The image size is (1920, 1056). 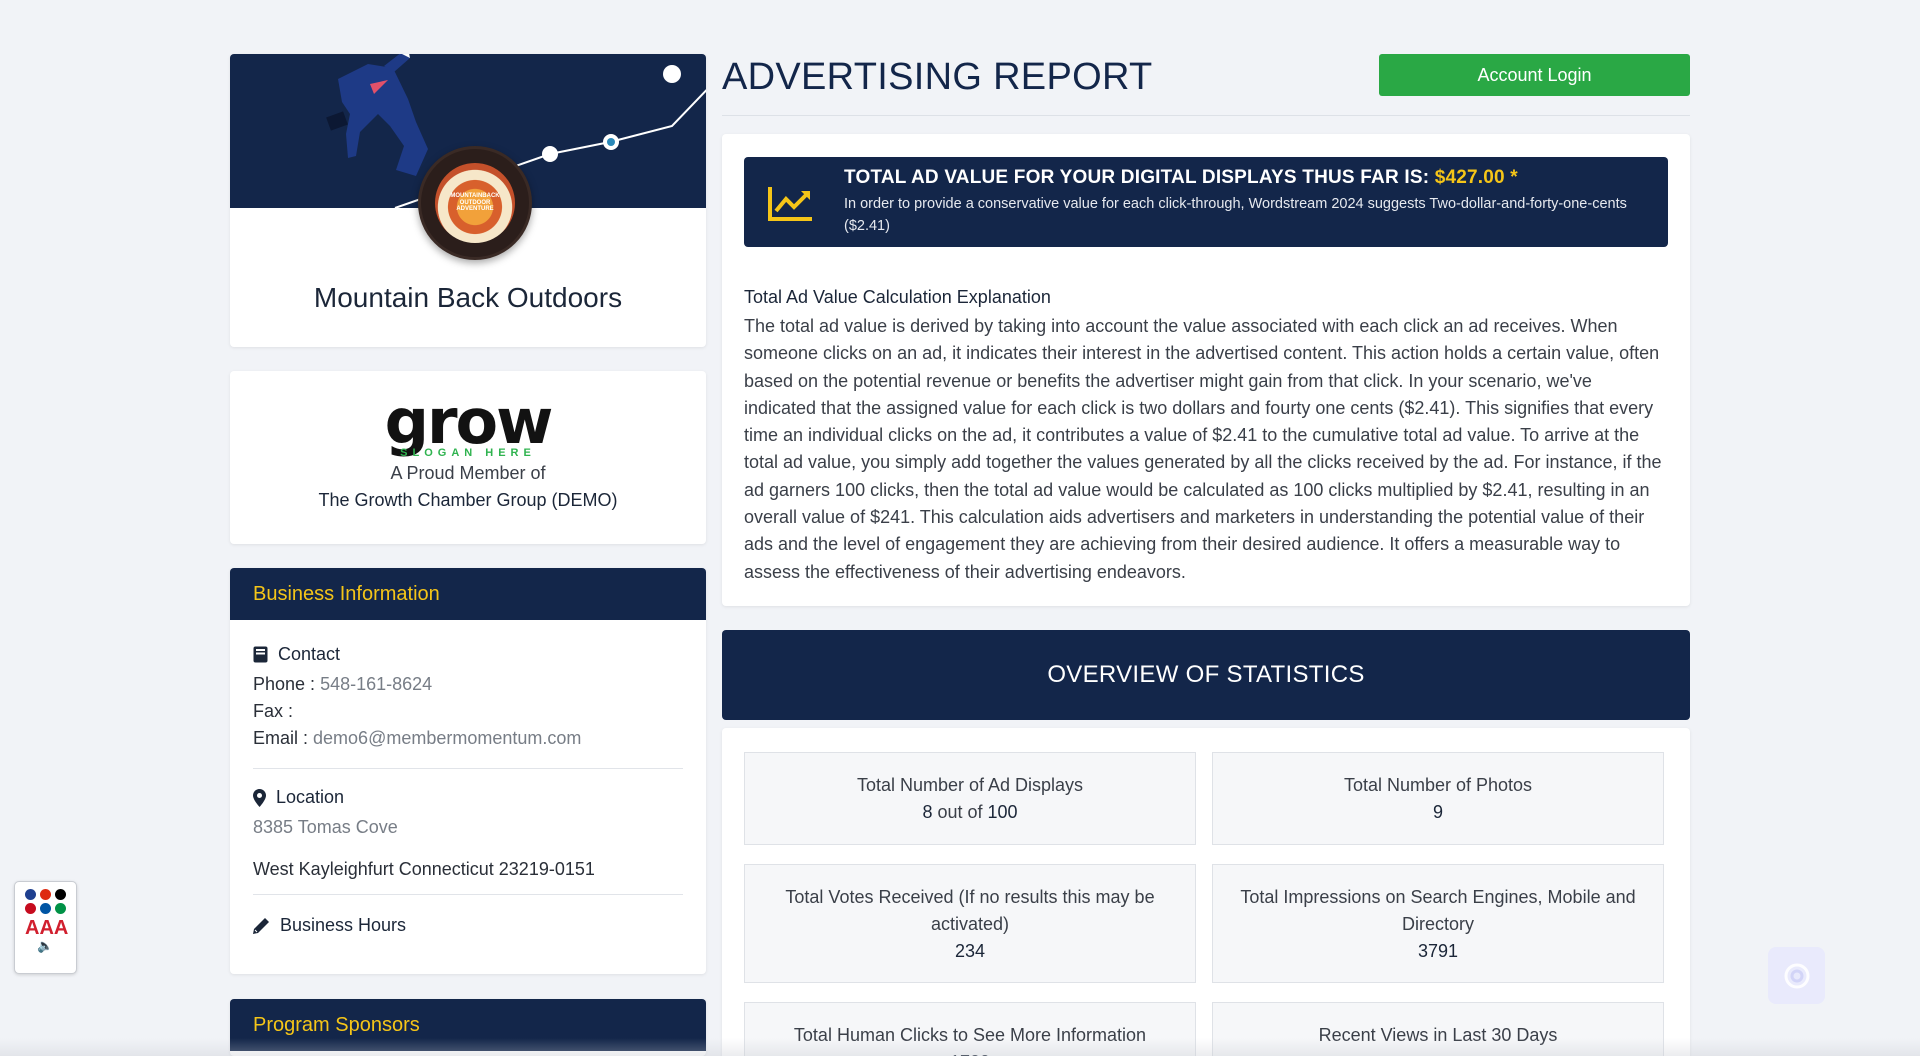 What do you see at coordinates (468, 500) in the screenshot?
I see `chamber-name: The Growth Chamber Group (DEMO)` at bounding box center [468, 500].